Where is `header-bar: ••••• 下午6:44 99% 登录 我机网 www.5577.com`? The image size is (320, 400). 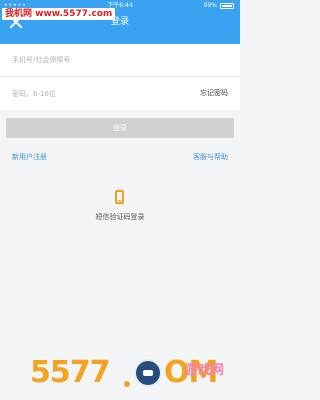 header-bar: ••••• 下午6:44 99% 登录 我机网 www.5577.com is located at coordinates (120, 22).